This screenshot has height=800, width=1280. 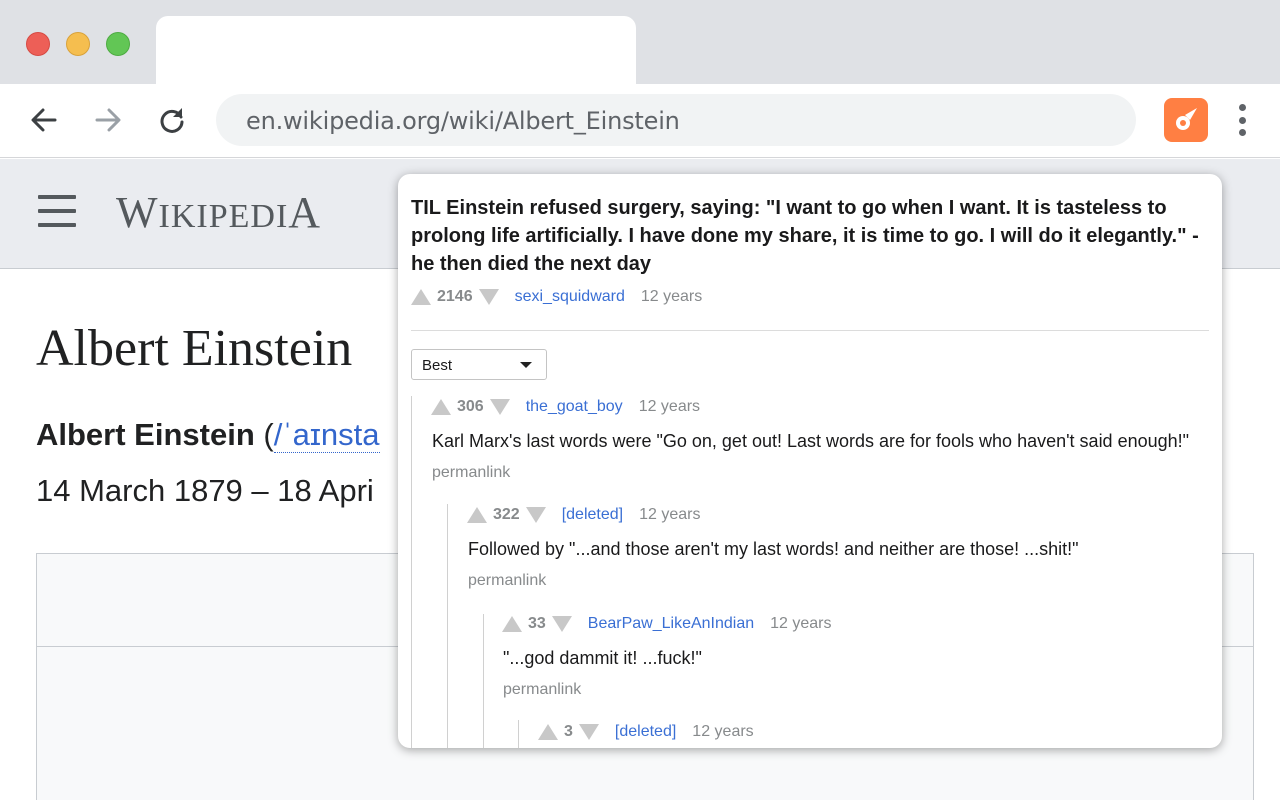 I want to click on comment-score: 33, so click(x=537, y=623).